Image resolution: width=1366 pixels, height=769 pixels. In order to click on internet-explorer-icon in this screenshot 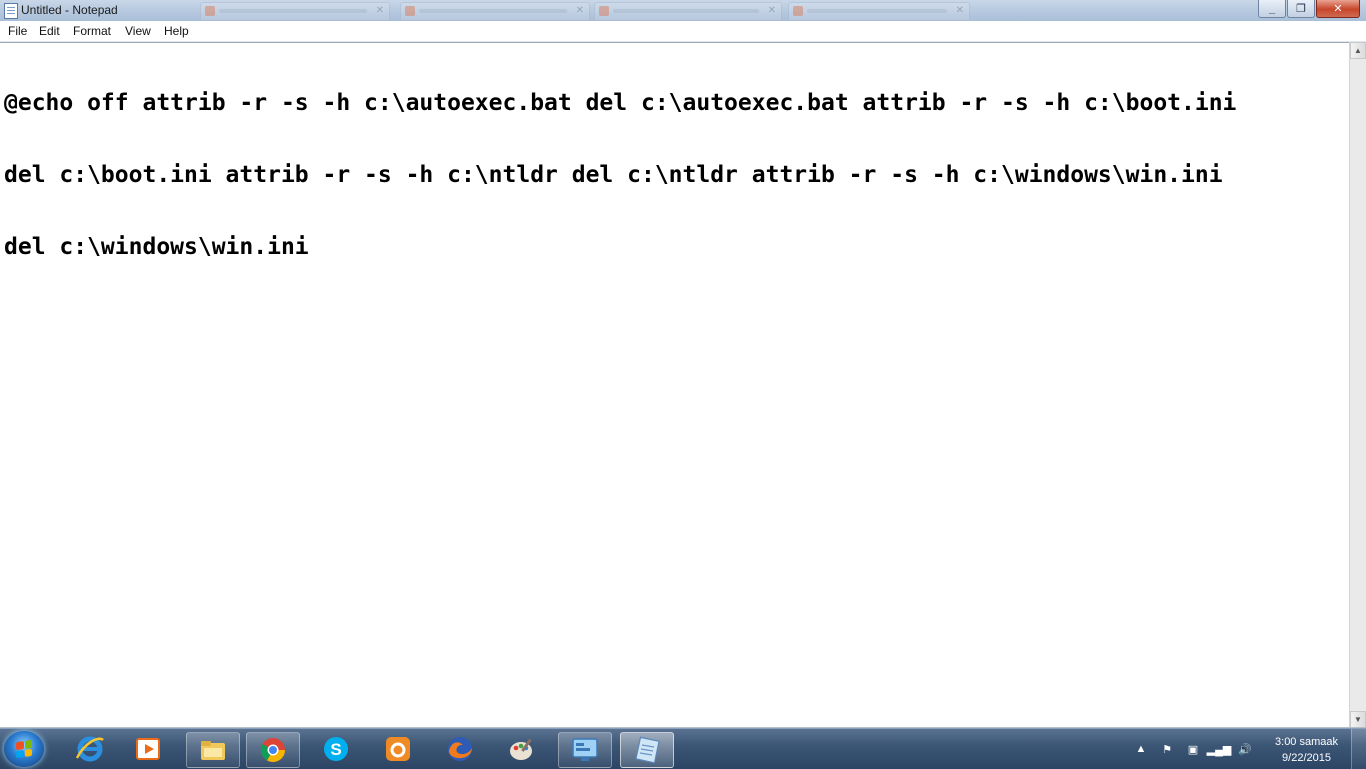, I will do `click(89, 749)`.